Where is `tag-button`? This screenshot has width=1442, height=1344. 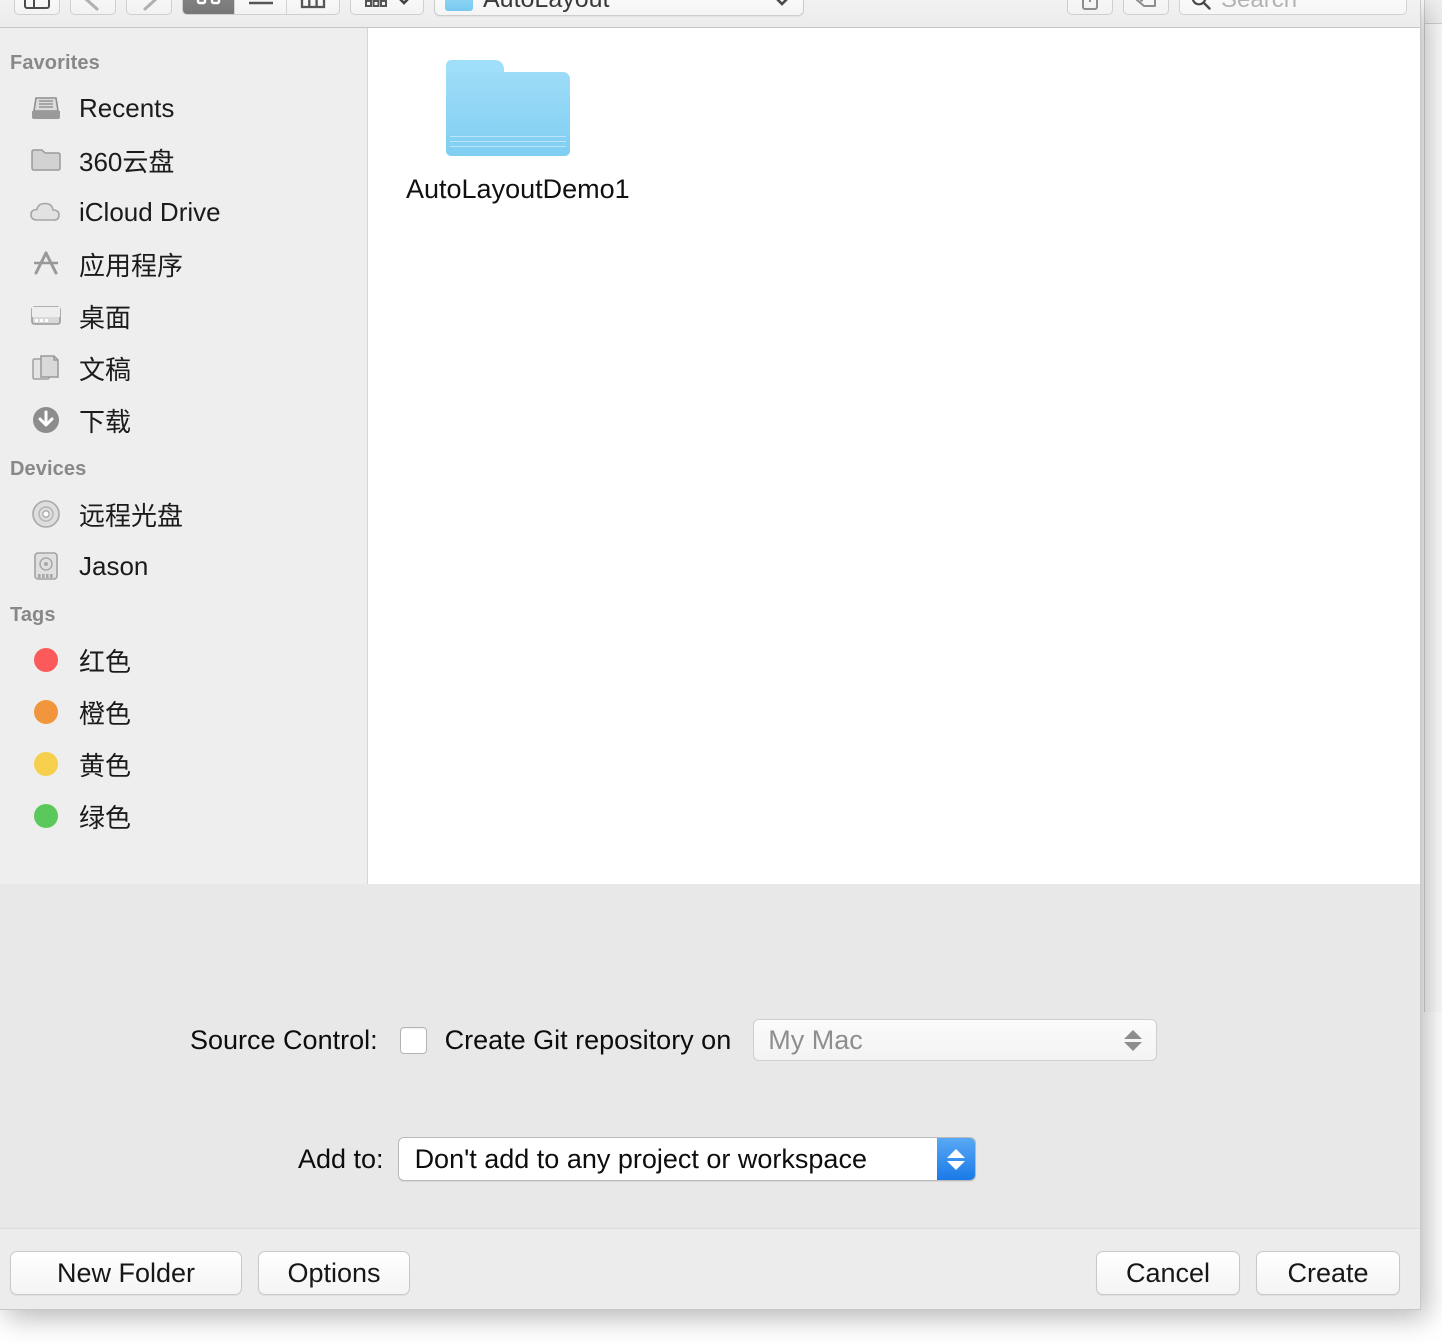 tag-button is located at coordinates (1146, 7).